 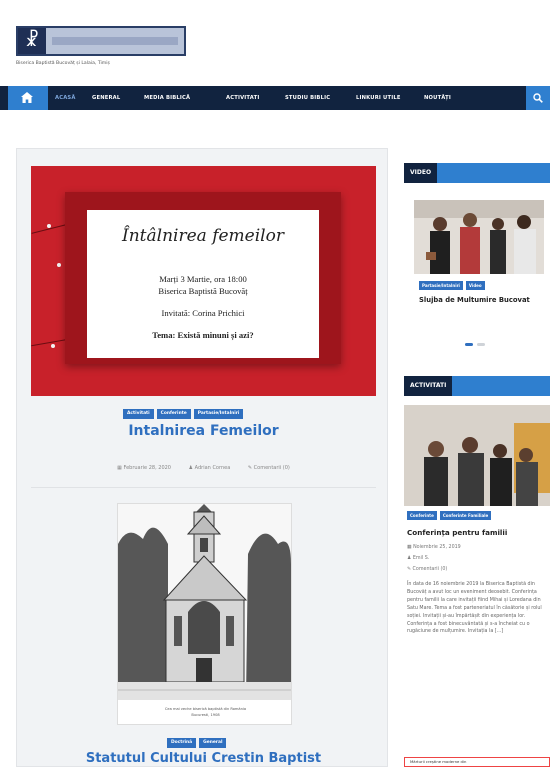 I want to click on site-logo: ☧, so click(x=101, y=41).